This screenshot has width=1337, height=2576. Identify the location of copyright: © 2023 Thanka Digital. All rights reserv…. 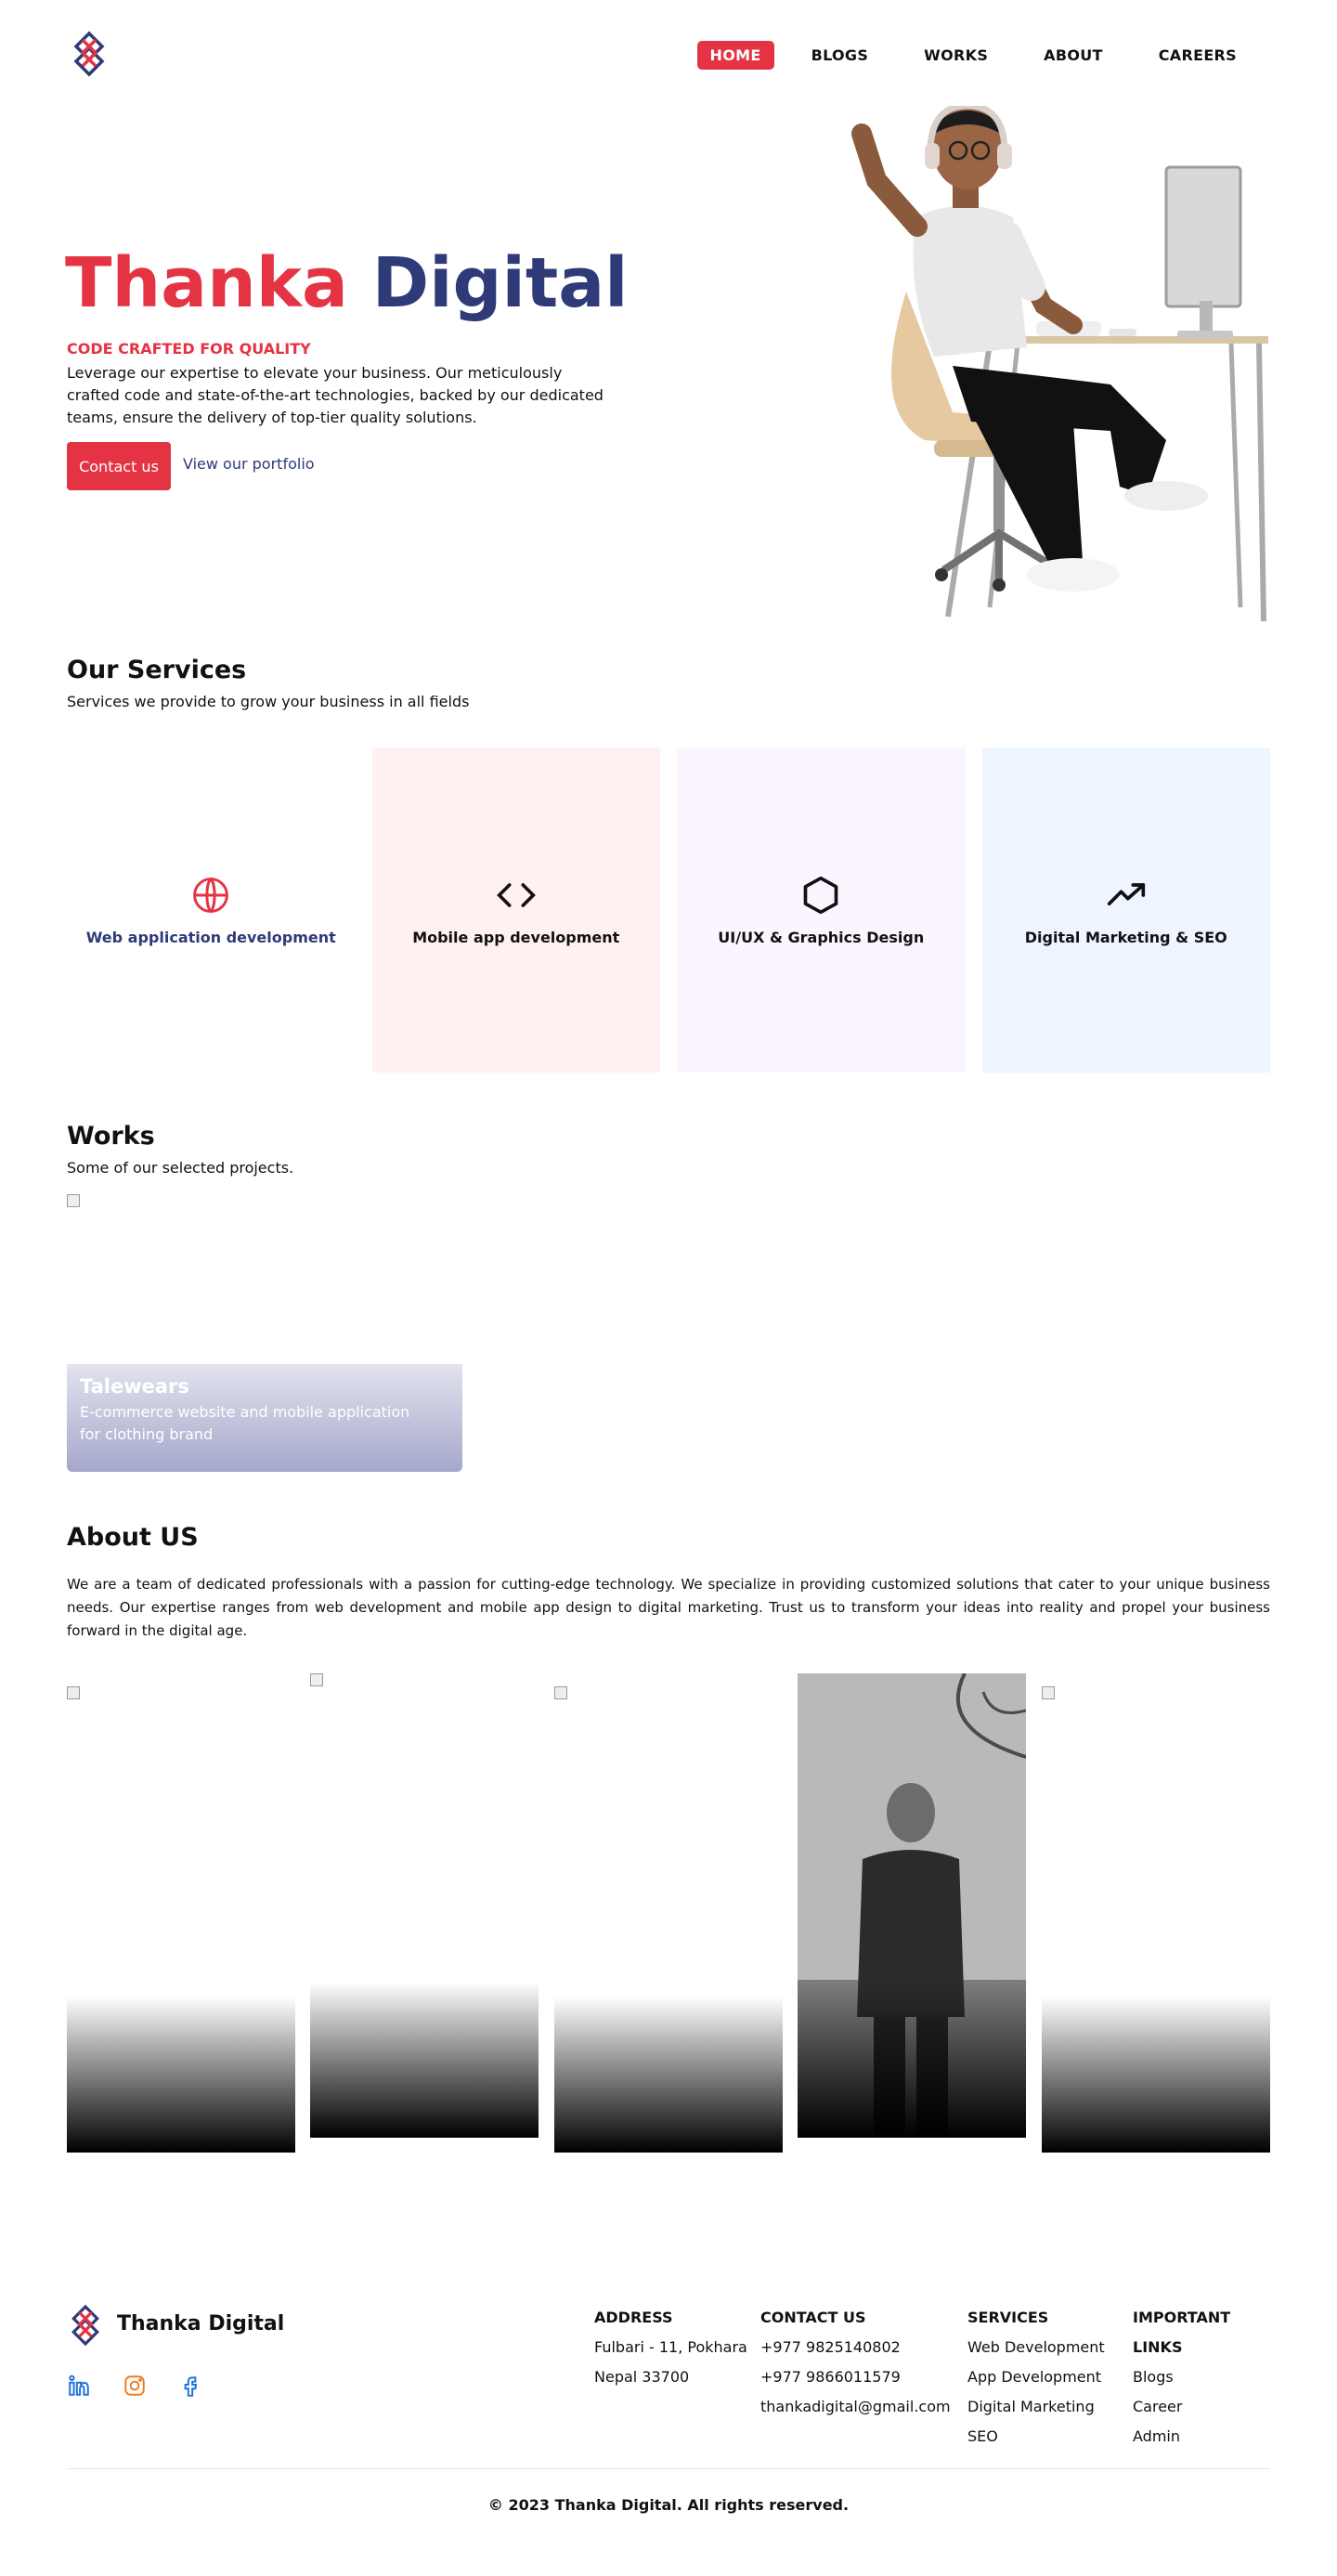
(668, 2505).